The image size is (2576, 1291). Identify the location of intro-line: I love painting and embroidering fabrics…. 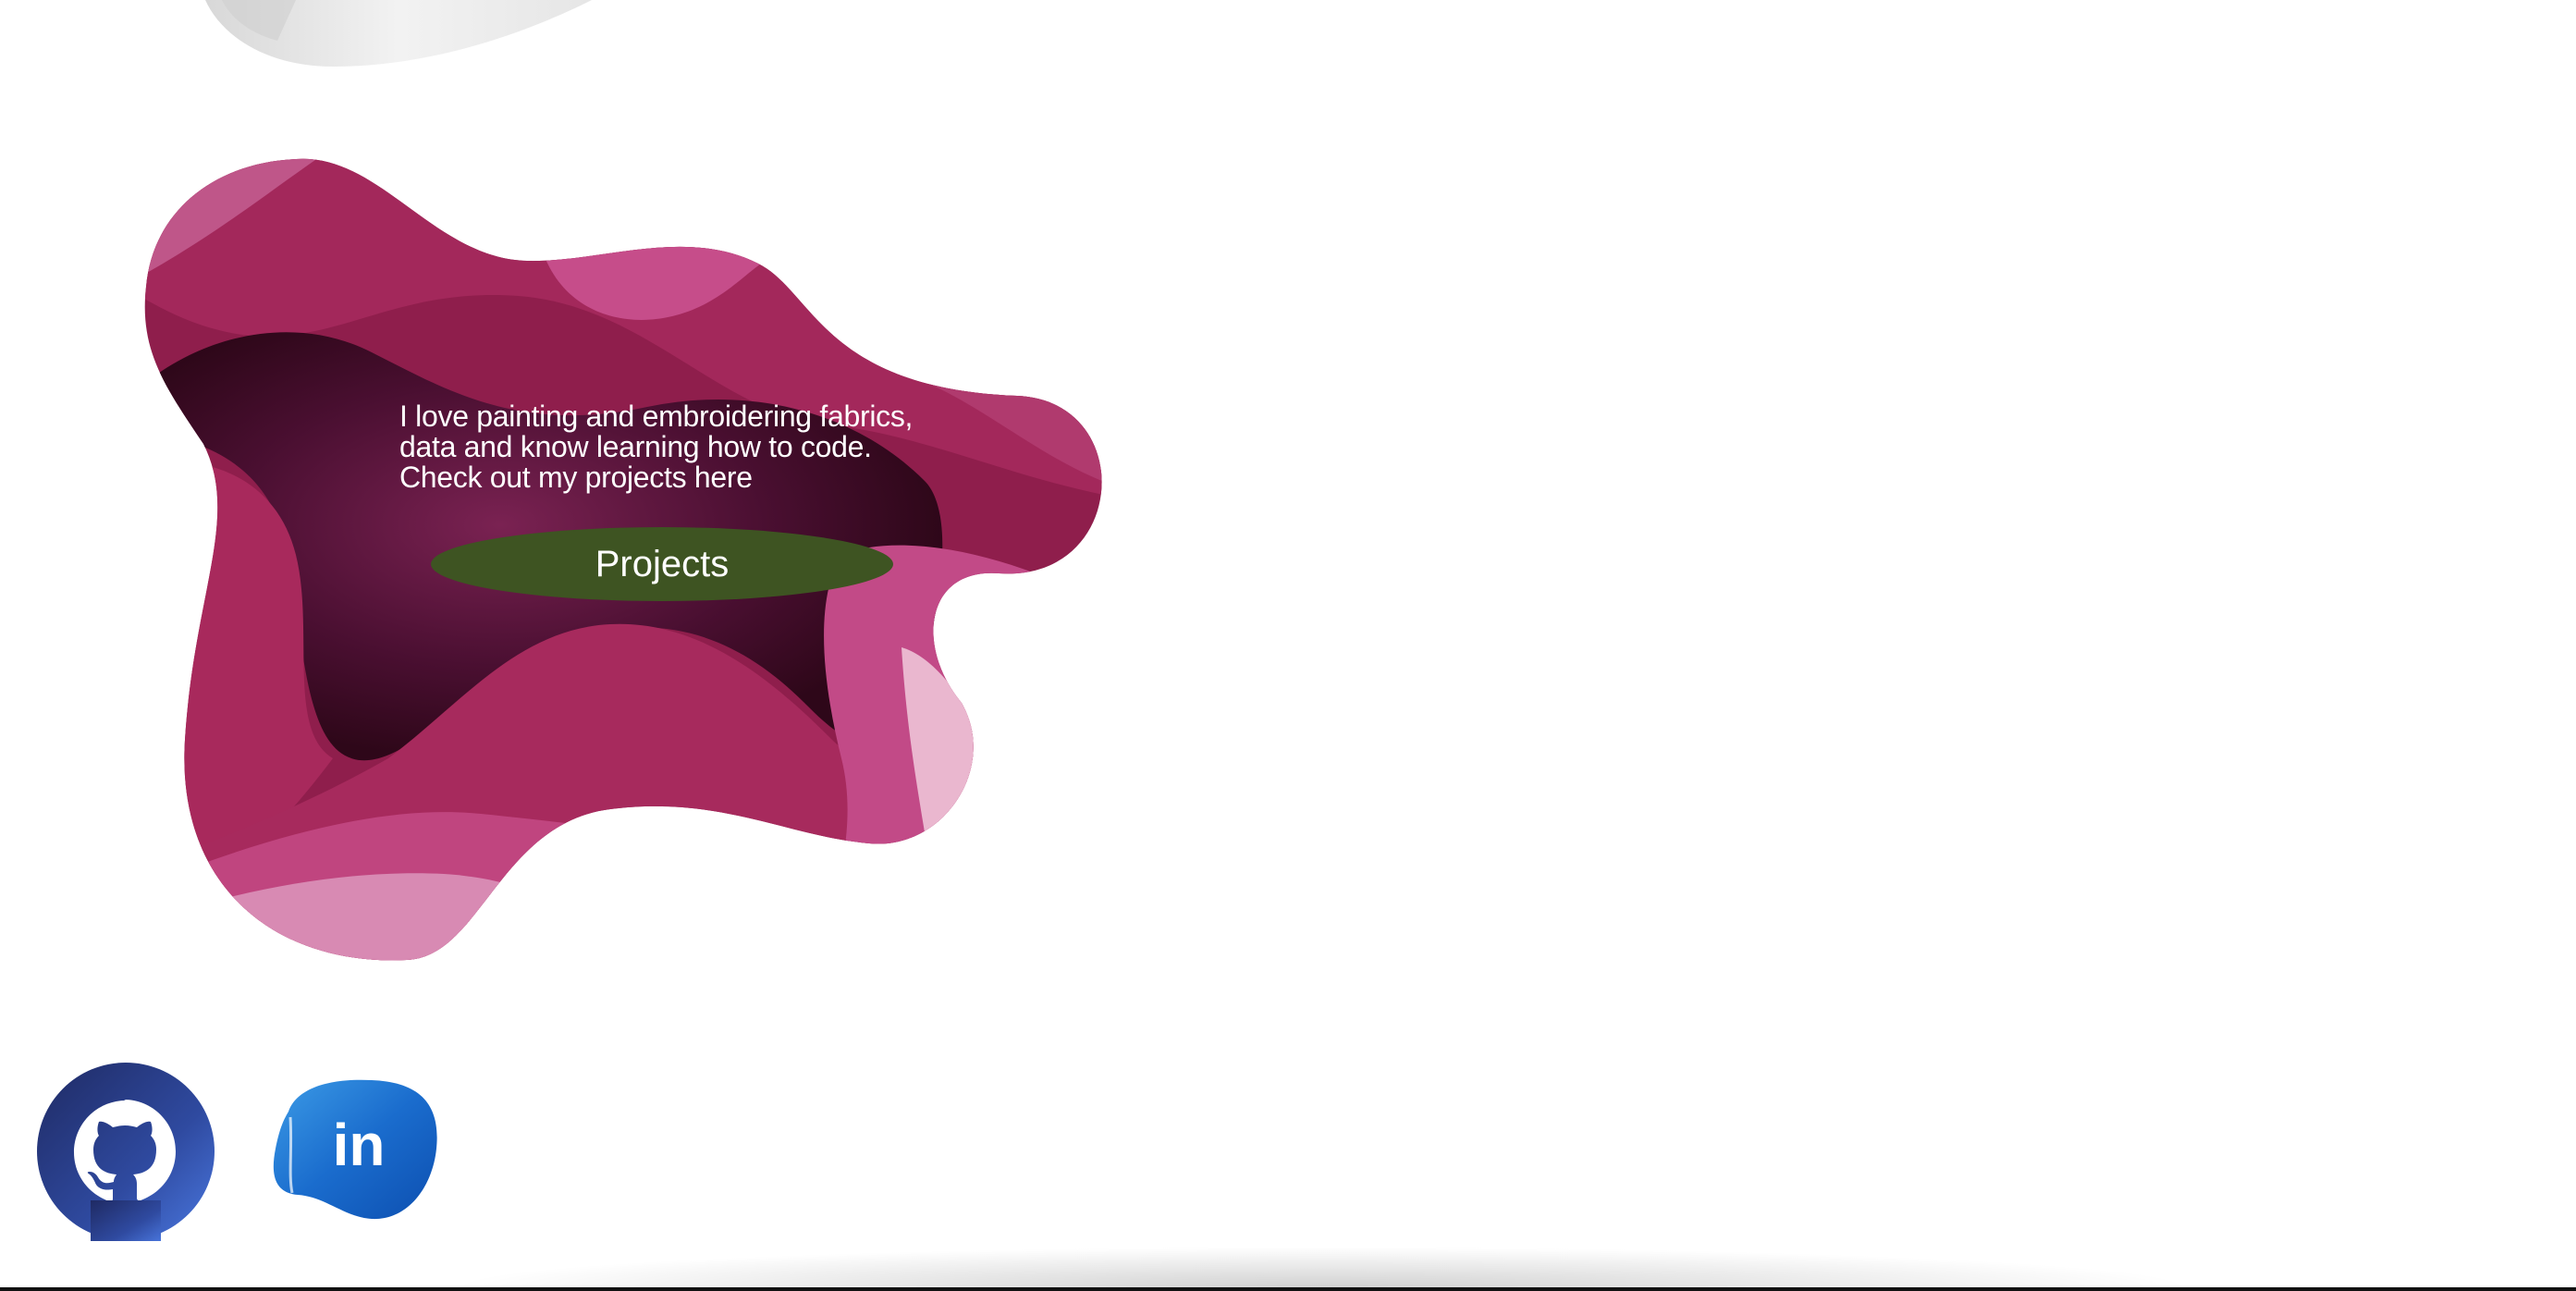
(657, 416).